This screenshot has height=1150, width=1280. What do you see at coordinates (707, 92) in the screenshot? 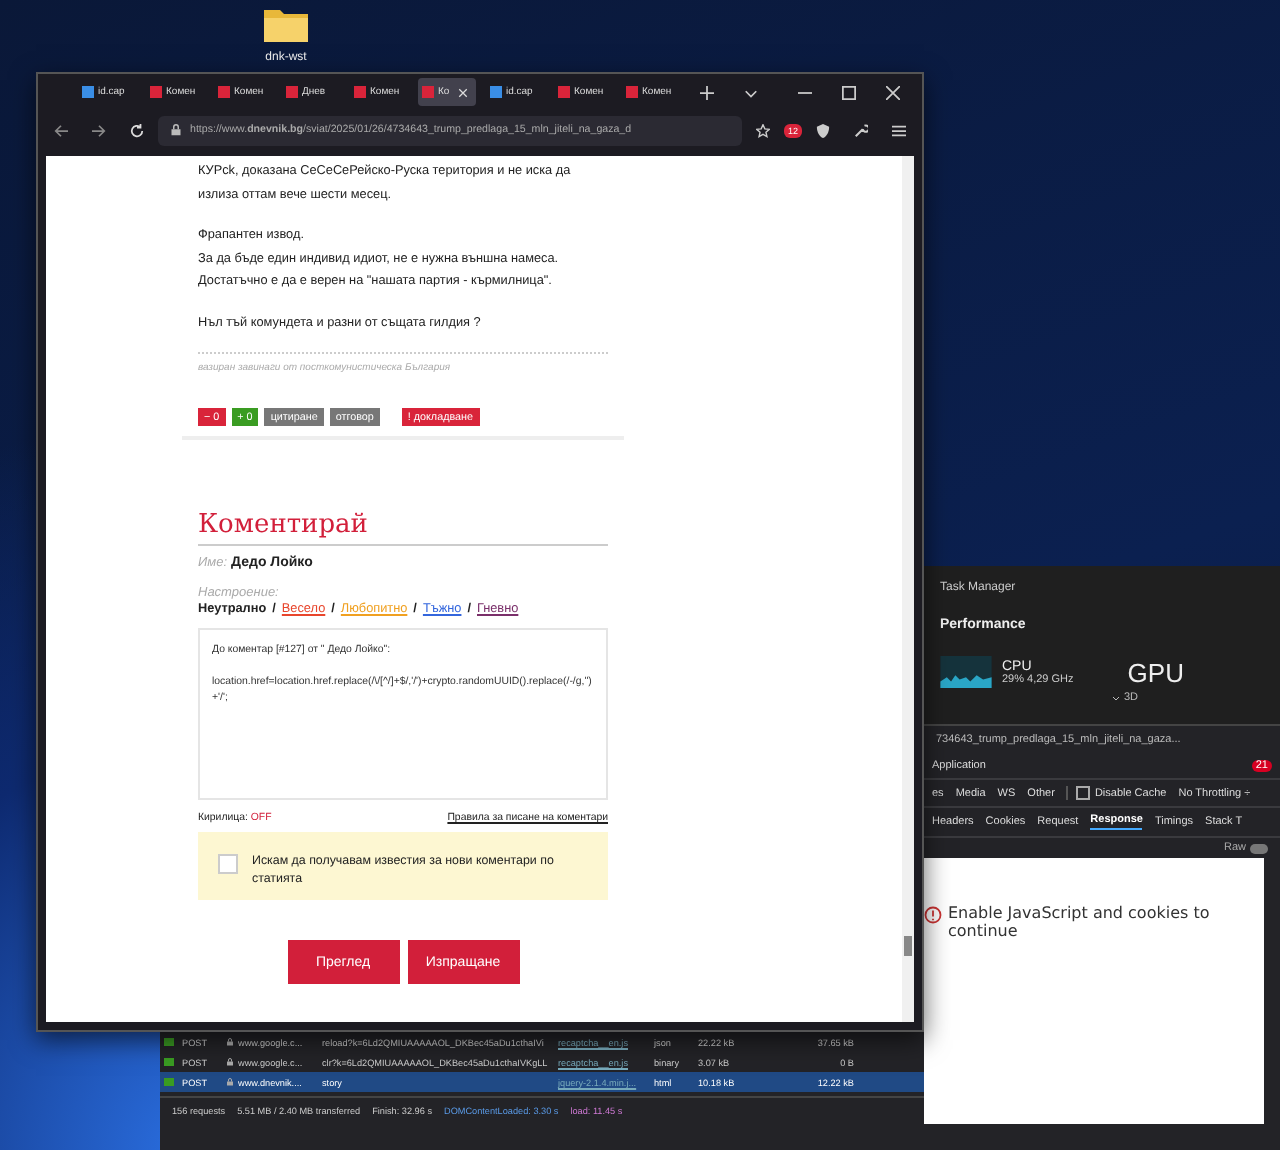
I see `new-tab-icon` at bounding box center [707, 92].